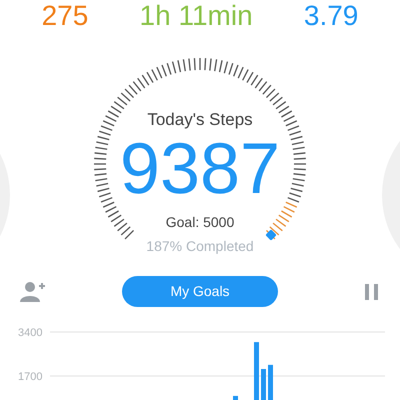 This screenshot has width=400, height=400. What do you see at coordinates (200, 169) in the screenshot?
I see `steps-count: 9387` at bounding box center [200, 169].